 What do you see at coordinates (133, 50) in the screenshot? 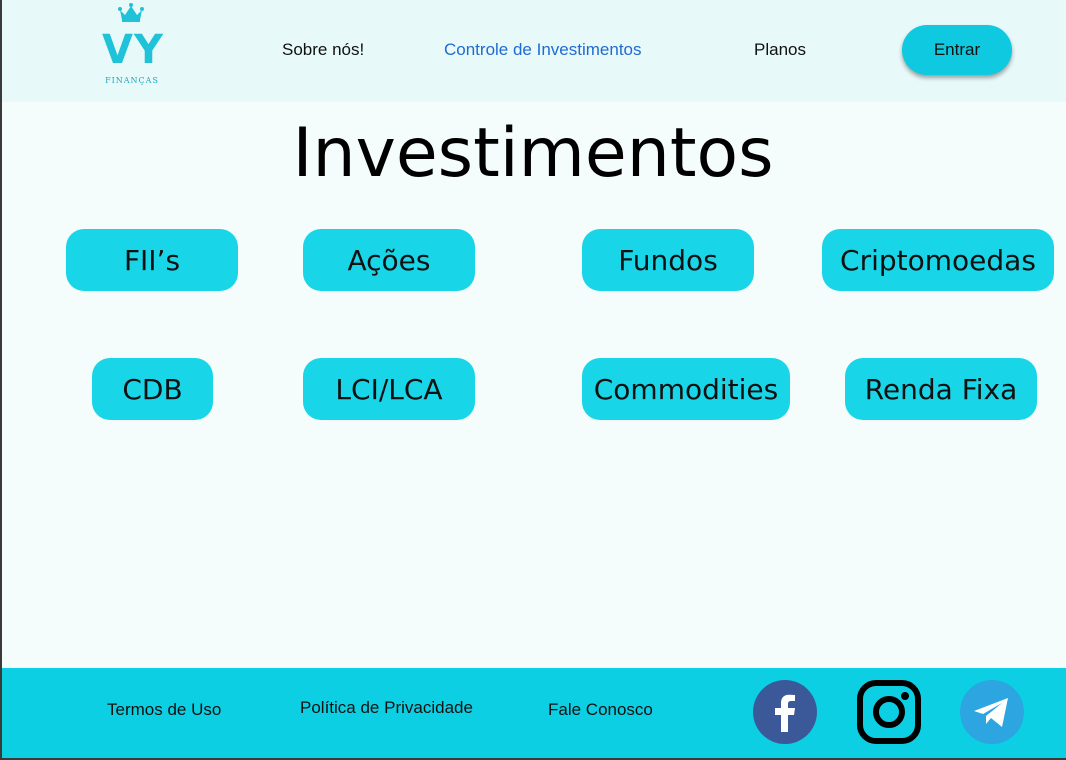
I see `brand-name: VY` at bounding box center [133, 50].